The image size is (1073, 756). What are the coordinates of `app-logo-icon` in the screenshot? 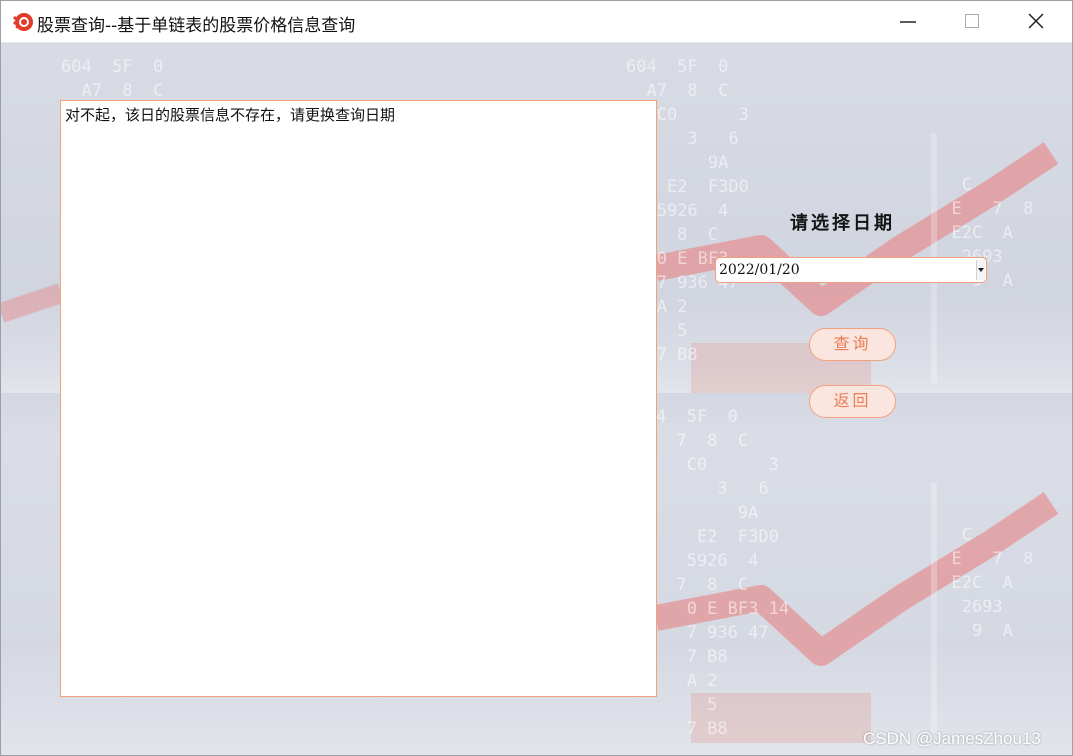 It's located at (23, 22).